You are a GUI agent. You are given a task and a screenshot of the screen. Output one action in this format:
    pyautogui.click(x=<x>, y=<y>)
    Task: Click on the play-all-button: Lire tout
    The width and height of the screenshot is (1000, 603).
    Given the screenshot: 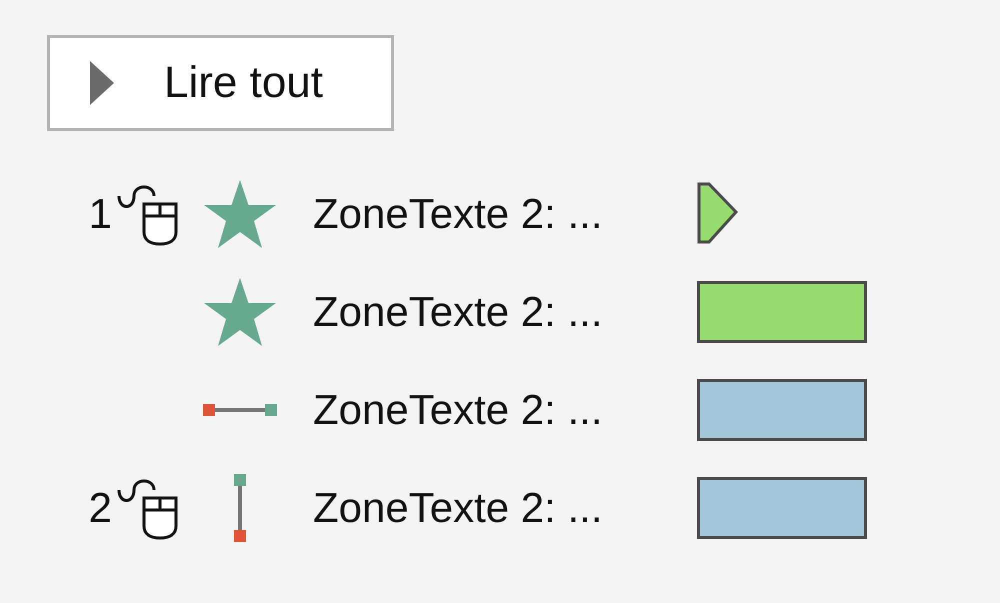 What is the action you would take?
    pyautogui.click(x=220, y=83)
    